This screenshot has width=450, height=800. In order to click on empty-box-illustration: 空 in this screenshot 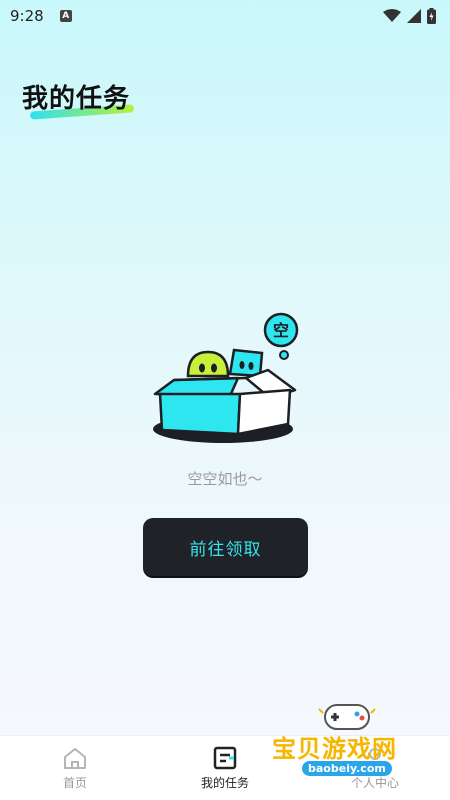, I will do `click(226, 377)`.